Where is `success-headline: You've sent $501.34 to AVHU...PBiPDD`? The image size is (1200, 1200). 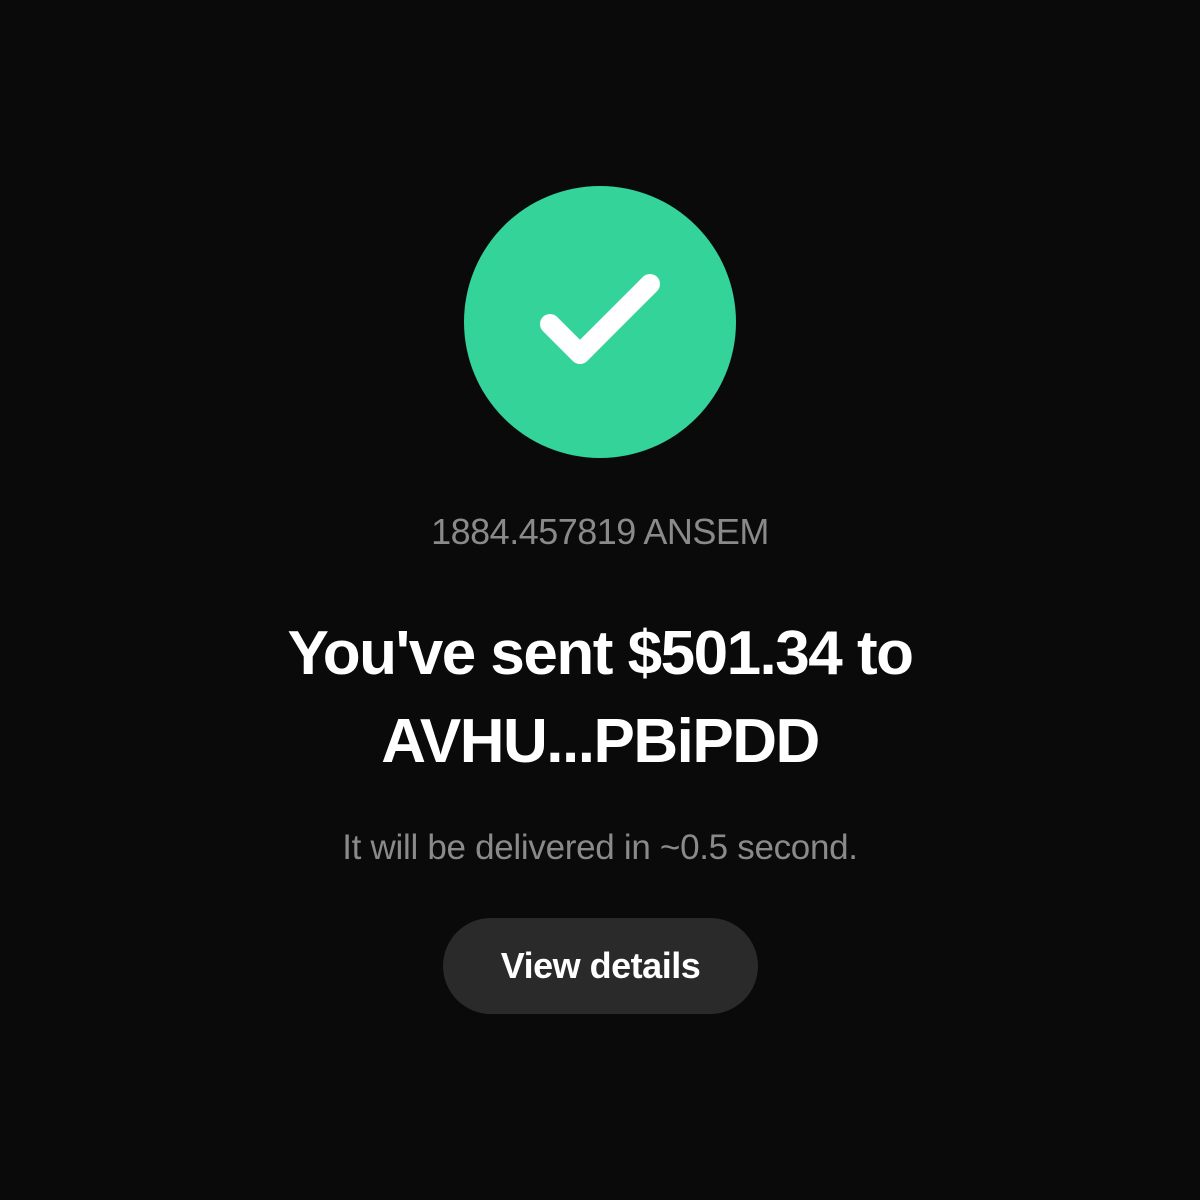
success-headline: You've sent $501.34 to AVHU...PBiPDD is located at coordinates (600, 698).